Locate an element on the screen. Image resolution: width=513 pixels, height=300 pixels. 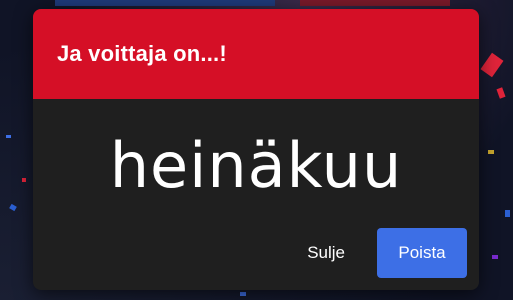
dialog-actions: Sulje Poista is located at coordinates (377, 253).